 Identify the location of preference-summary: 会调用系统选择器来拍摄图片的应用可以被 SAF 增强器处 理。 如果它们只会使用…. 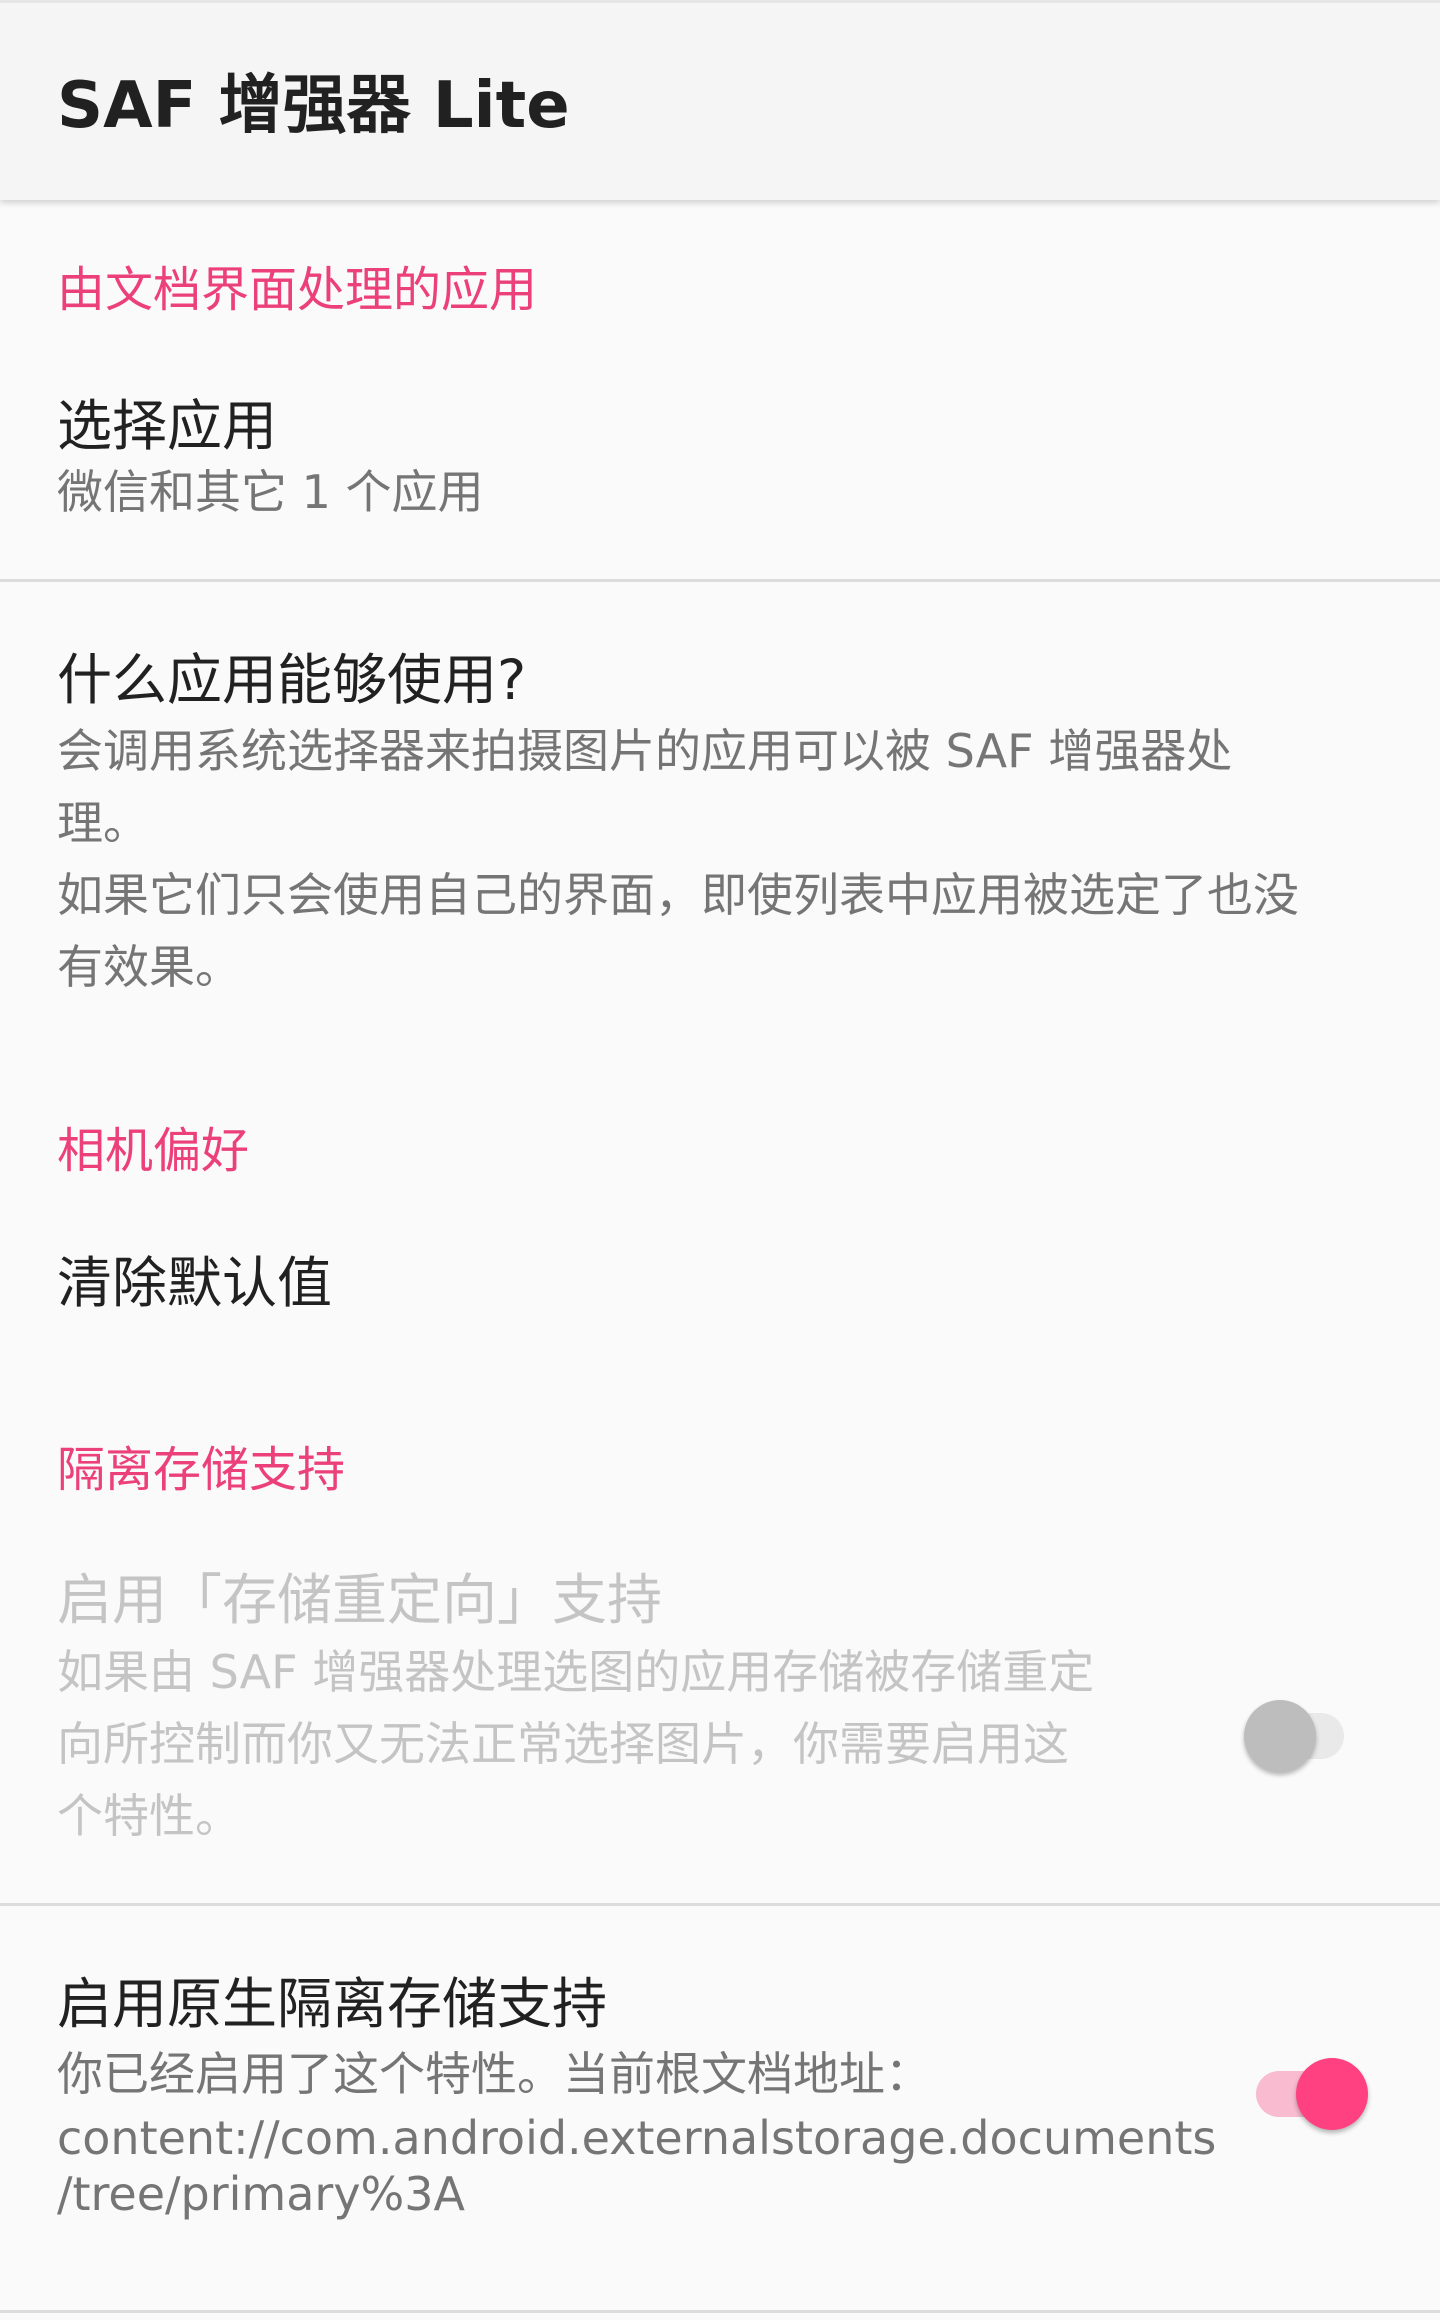
(678, 859).